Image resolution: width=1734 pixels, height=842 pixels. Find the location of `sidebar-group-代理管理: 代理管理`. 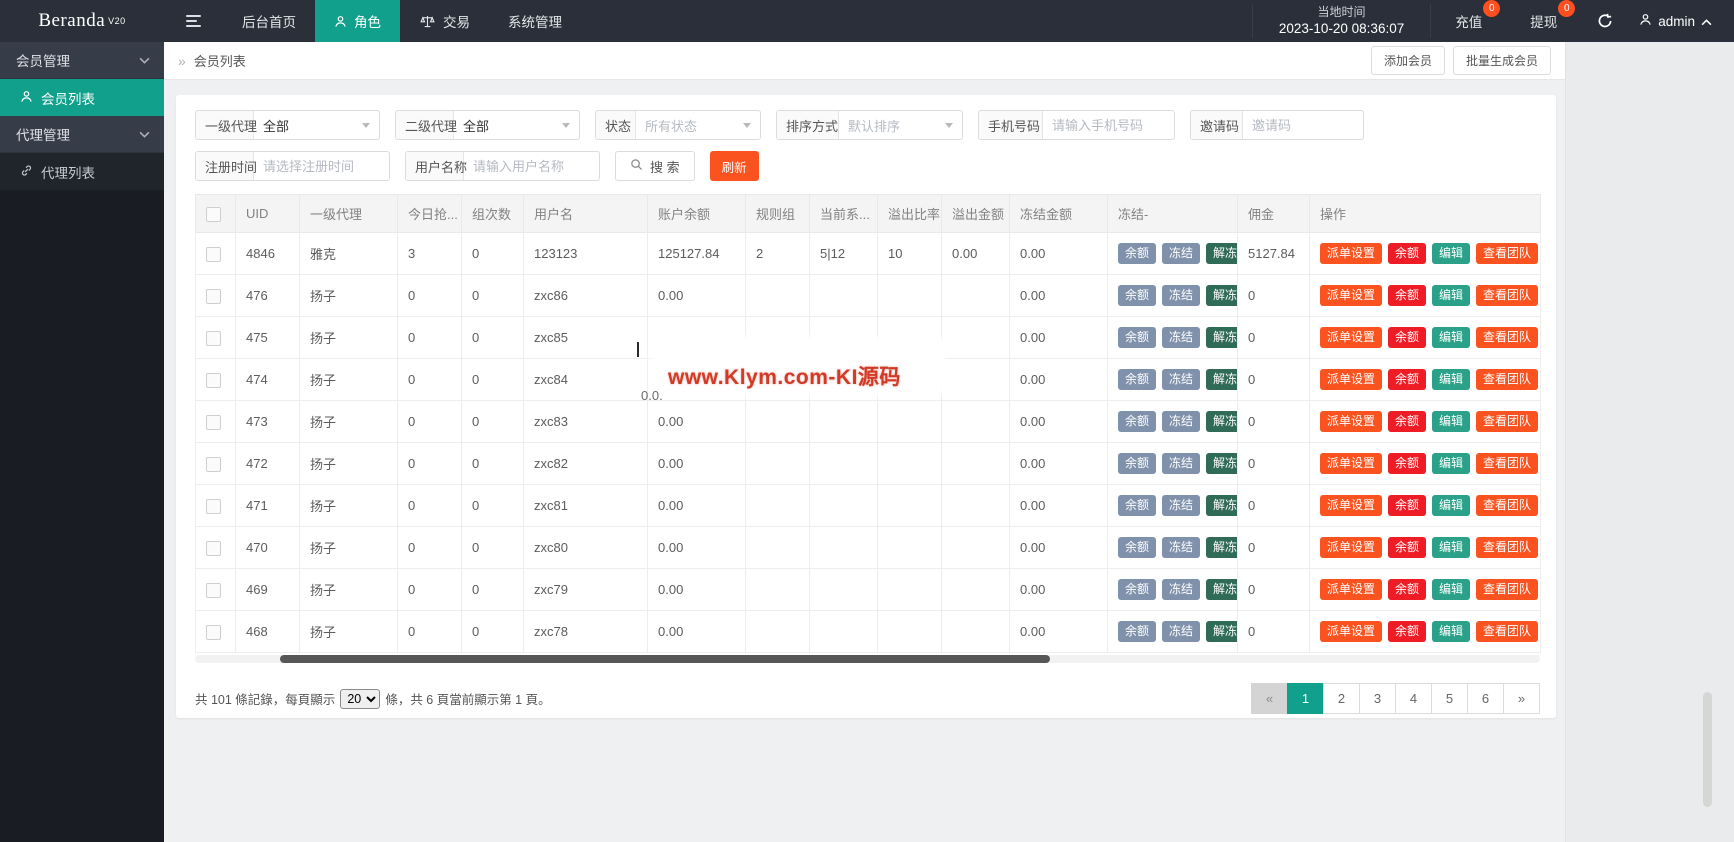

sidebar-group-代理管理: 代理管理 is located at coordinates (82, 134).